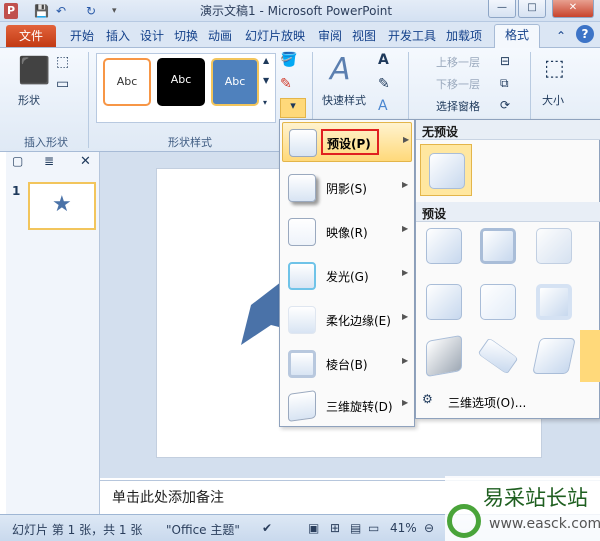  What do you see at coordinates (347, 188) in the screenshot?
I see `menu-item-shadow: 阴影(S) ▶` at bounding box center [347, 188].